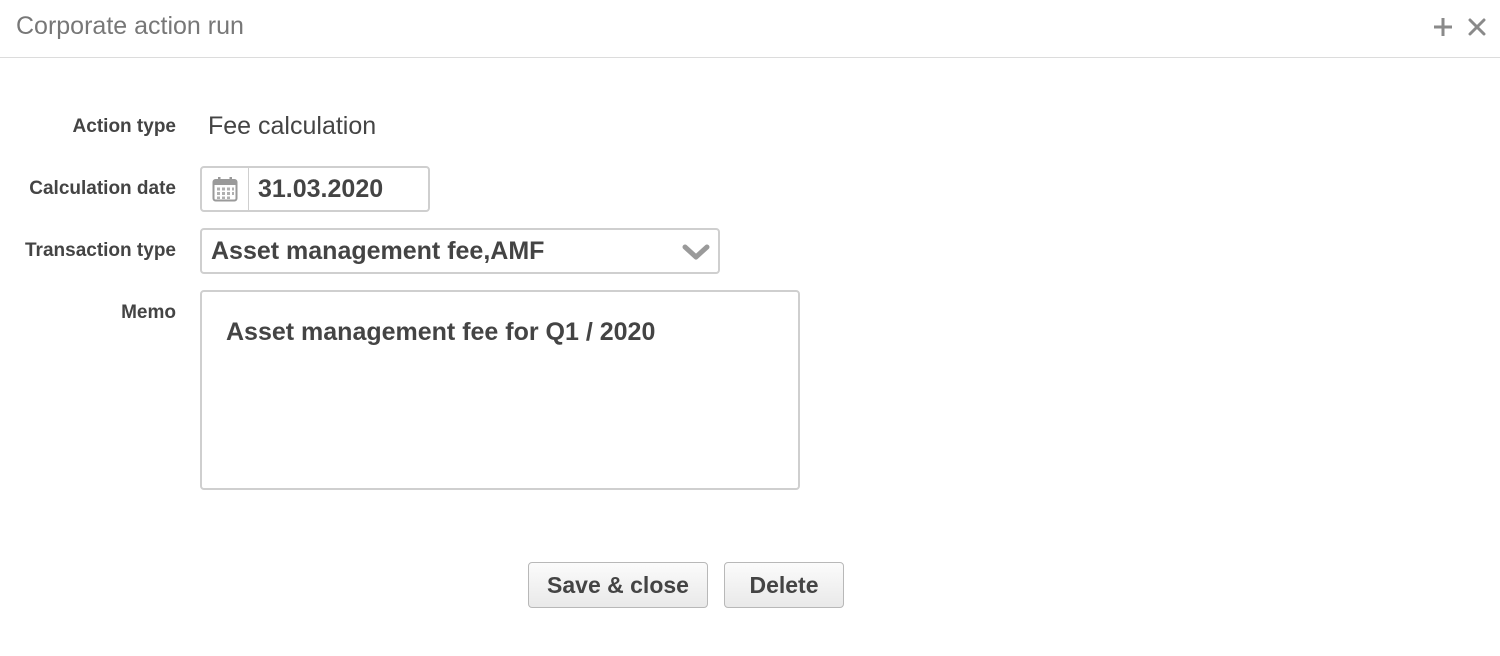  I want to click on close-icon, so click(1477, 27).